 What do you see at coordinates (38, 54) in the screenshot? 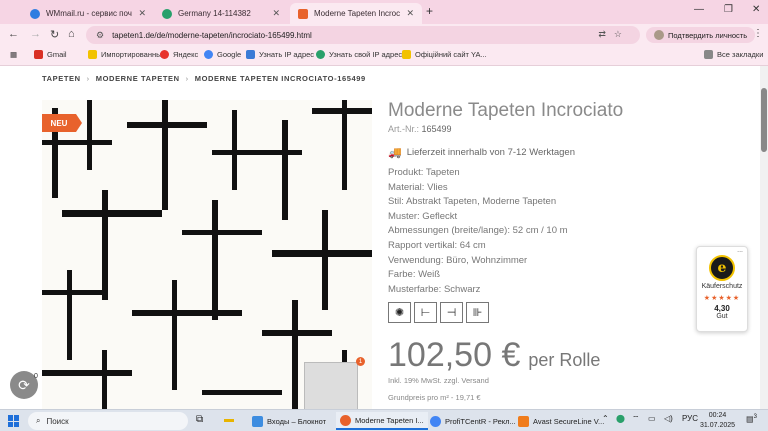
I see `gmail-icon` at bounding box center [38, 54].